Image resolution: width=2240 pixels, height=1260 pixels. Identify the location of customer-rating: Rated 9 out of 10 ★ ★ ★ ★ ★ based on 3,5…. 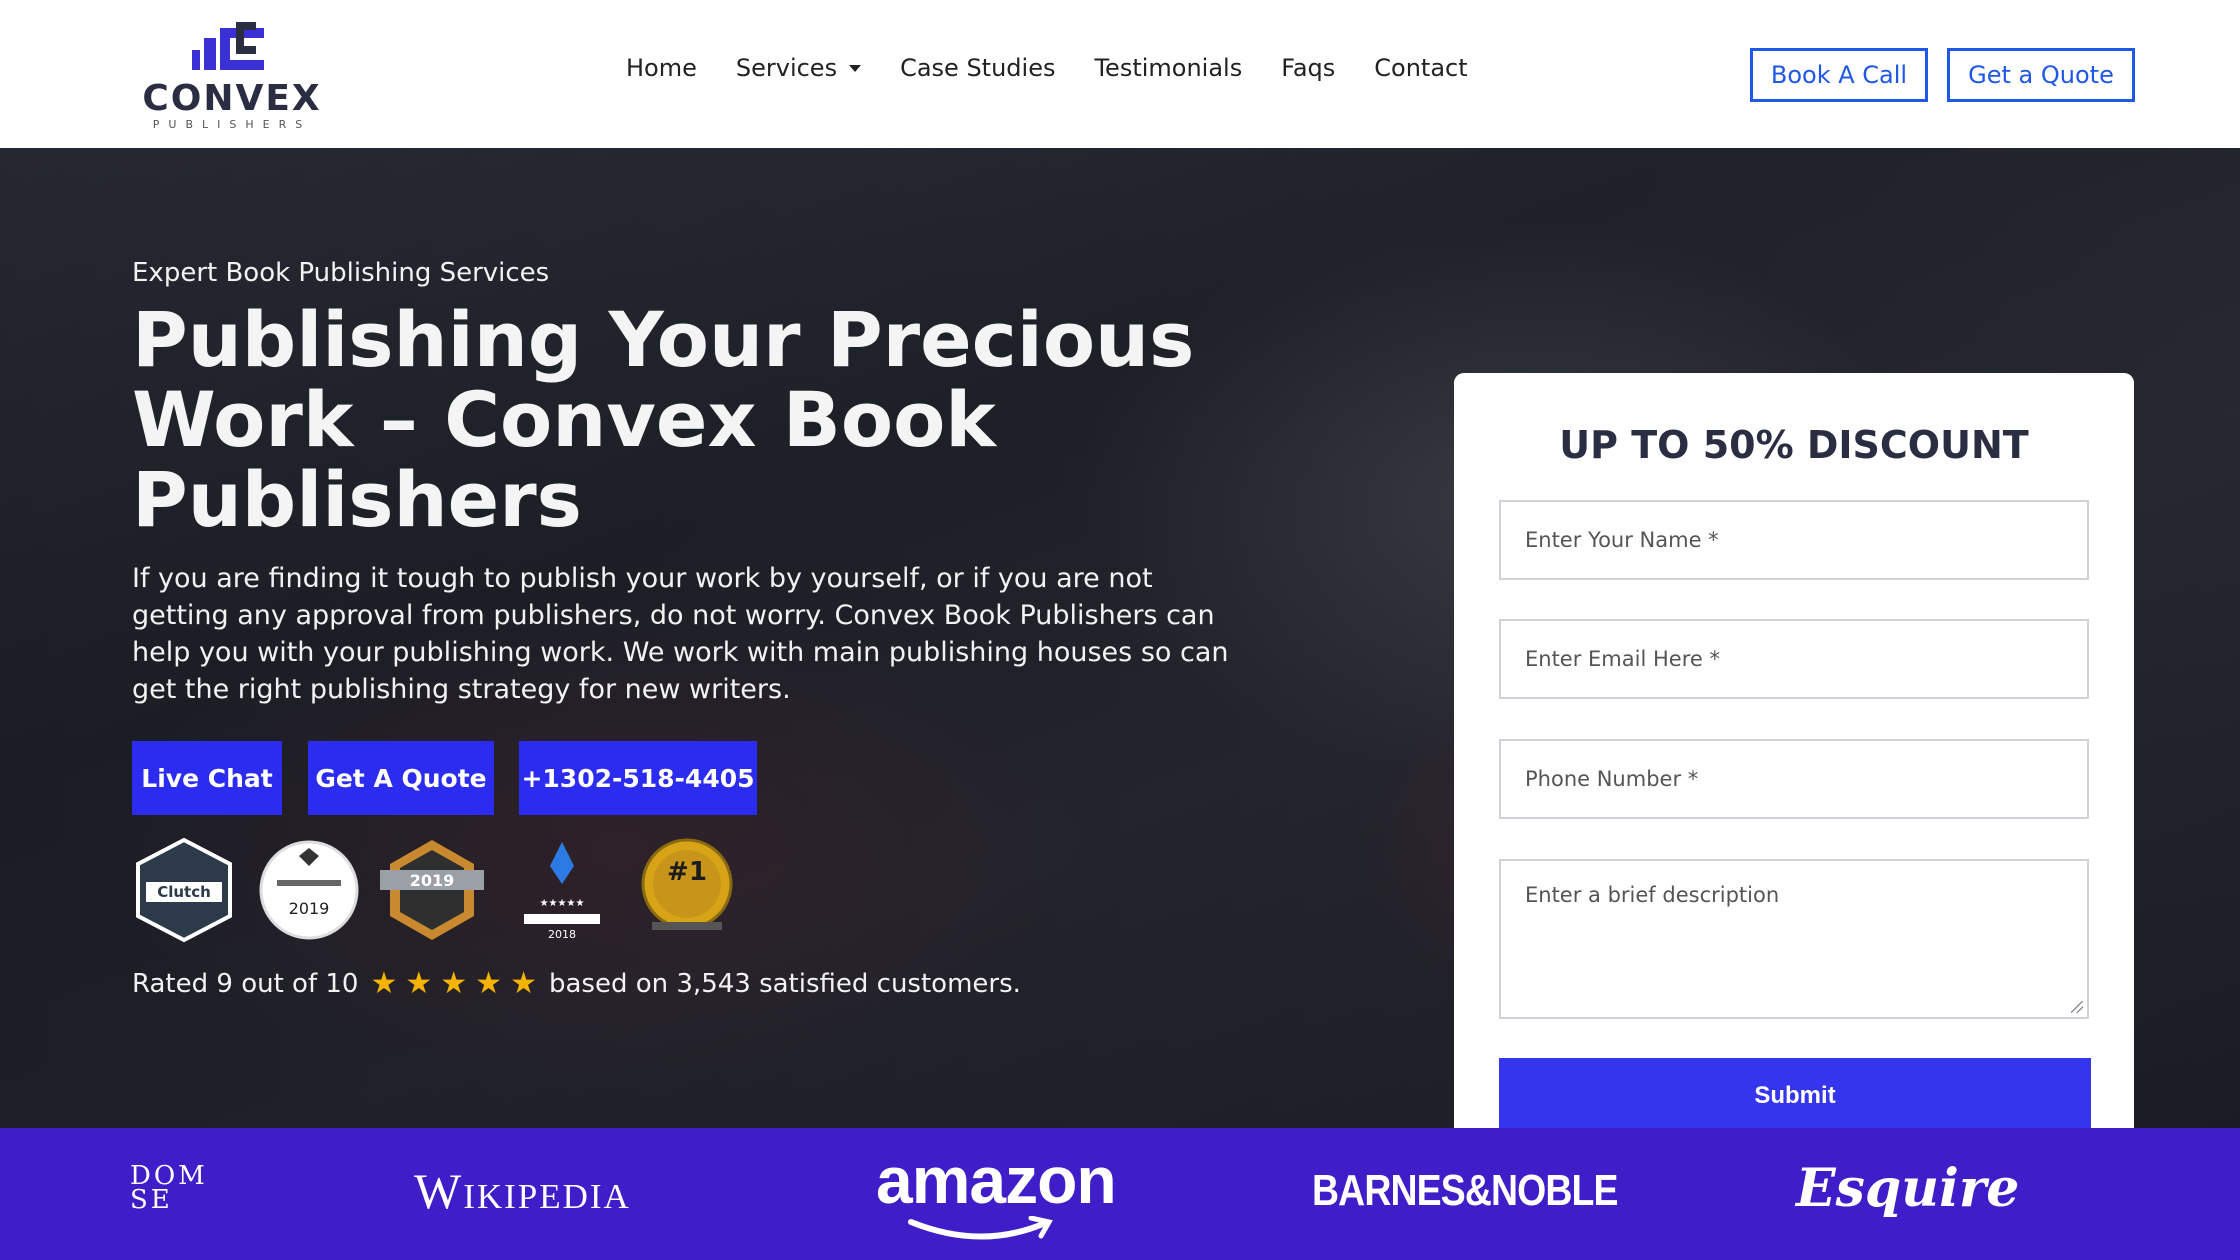
(576, 983).